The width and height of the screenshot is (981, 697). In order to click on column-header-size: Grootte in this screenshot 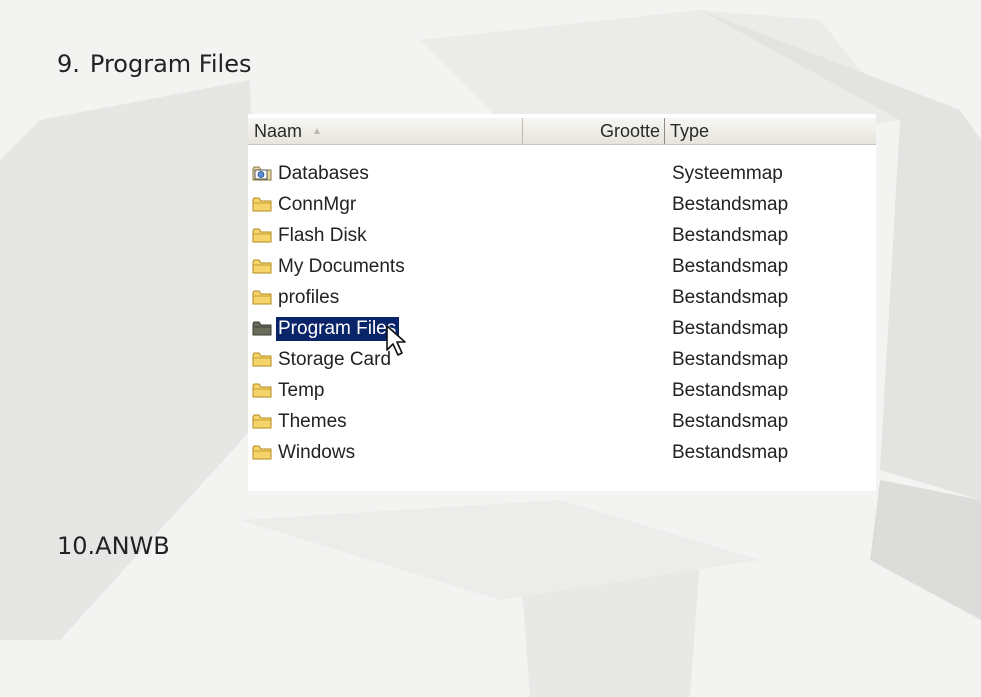, I will do `click(594, 131)`.